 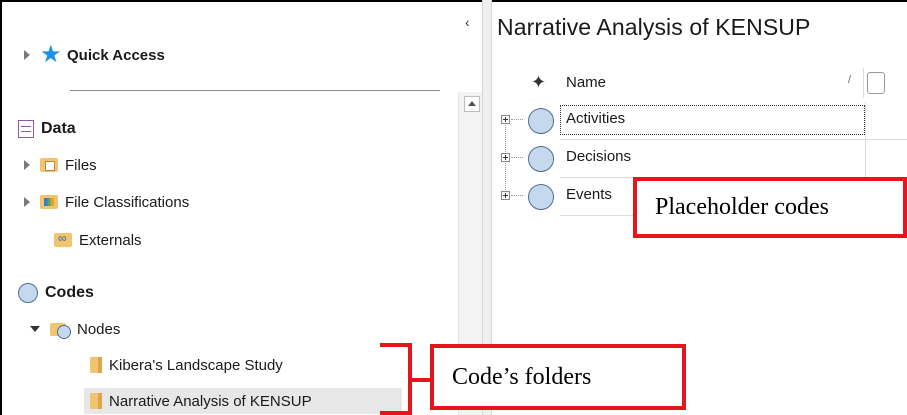 What do you see at coordinates (75, 329) in the screenshot?
I see `nav-item-nodes: Nodes` at bounding box center [75, 329].